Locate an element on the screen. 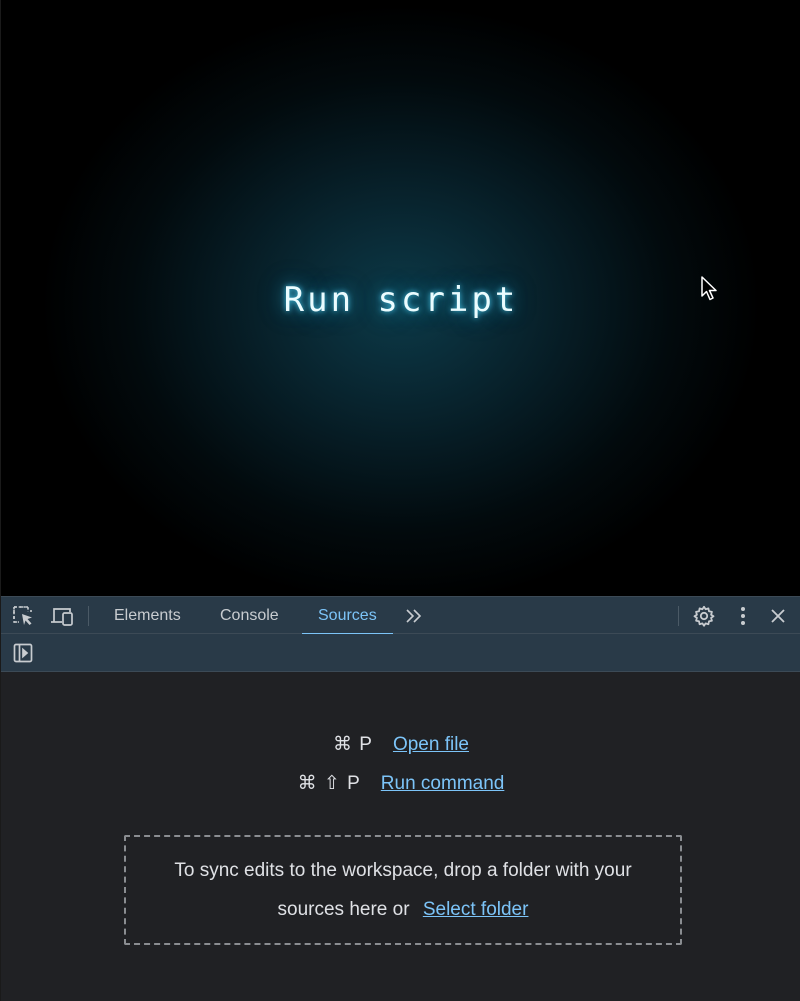 The width and height of the screenshot is (800, 1001). mouse-pointer-icon is located at coordinates (709, 288).